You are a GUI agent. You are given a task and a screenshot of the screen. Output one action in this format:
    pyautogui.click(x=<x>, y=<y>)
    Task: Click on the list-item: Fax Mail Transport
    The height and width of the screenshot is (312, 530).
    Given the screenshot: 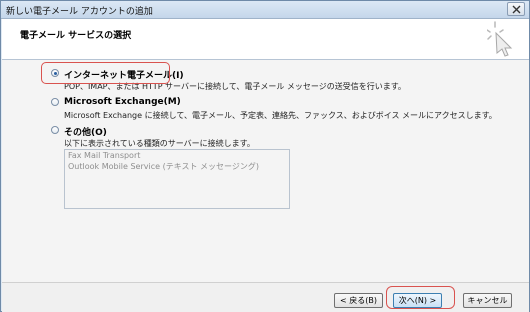 What is the action you would take?
    pyautogui.click(x=104, y=155)
    